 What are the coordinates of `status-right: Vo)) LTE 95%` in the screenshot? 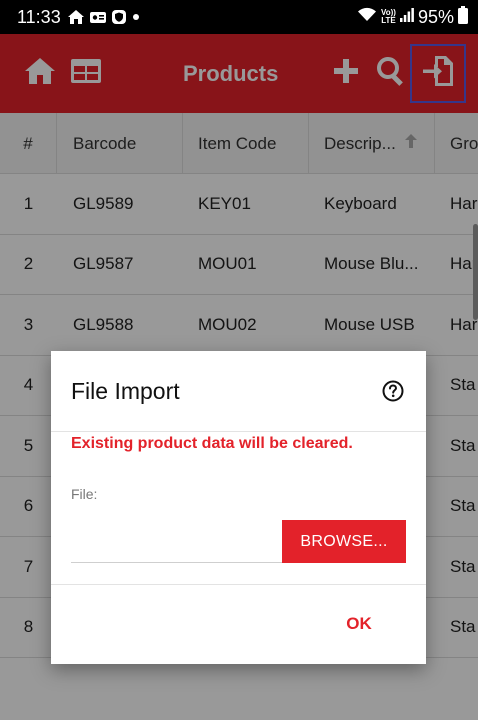 It's located at (412, 17).